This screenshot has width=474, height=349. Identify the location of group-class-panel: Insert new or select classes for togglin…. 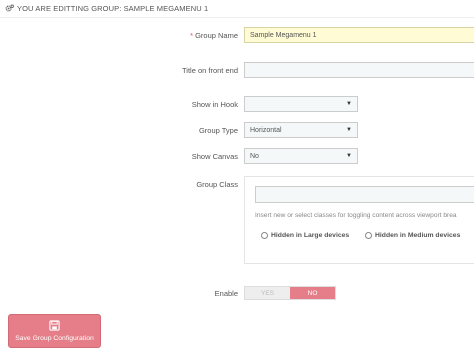
(359, 220).